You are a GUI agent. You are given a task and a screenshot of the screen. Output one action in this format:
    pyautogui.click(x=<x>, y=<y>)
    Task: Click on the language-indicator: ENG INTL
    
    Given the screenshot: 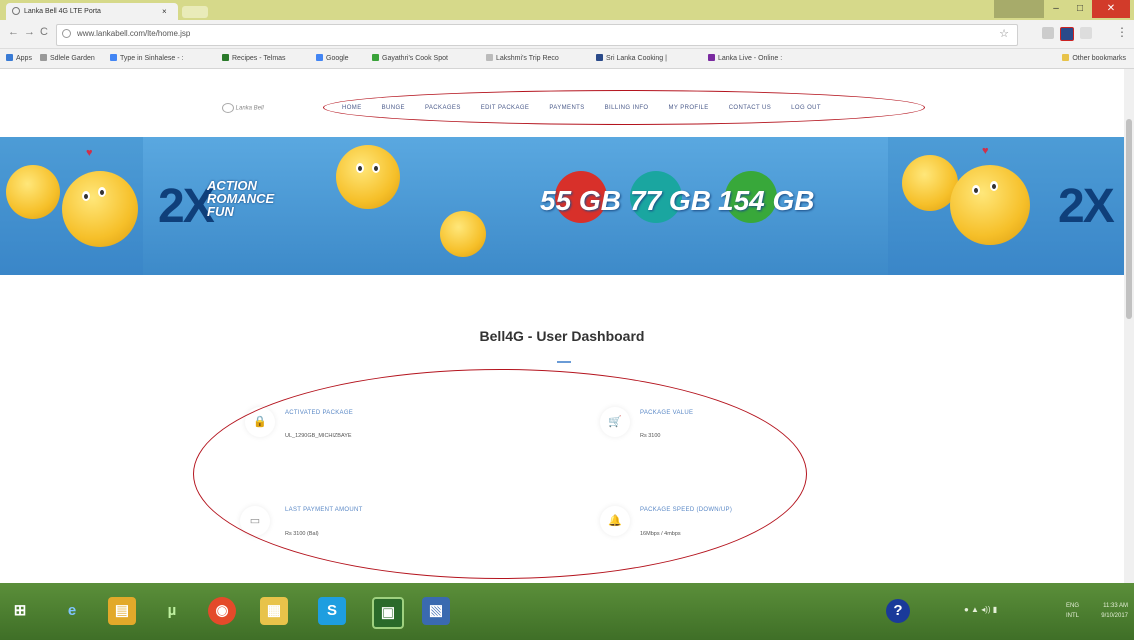 What is the action you would take?
    pyautogui.click(x=1072, y=611)
    